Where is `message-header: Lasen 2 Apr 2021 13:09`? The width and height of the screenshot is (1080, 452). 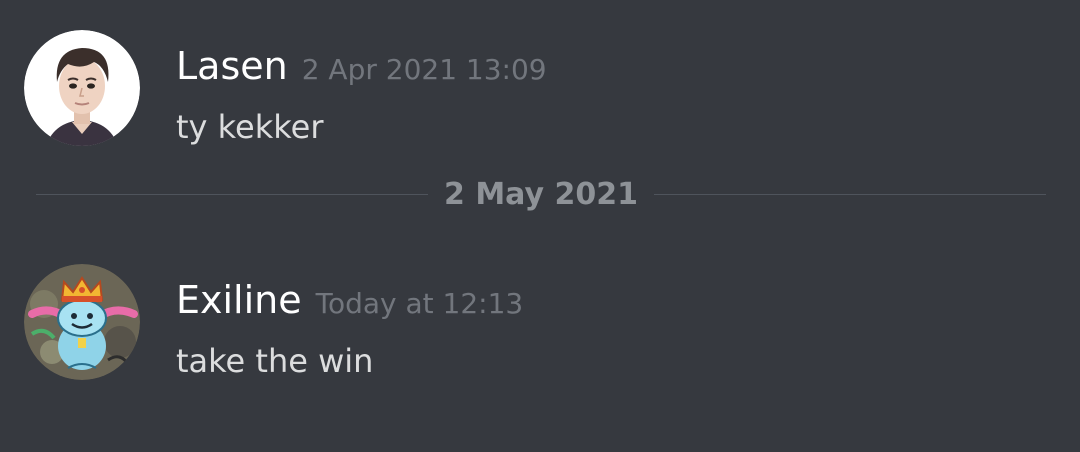
message-header: Lasen 2 Apr 2021 13:09 is located at coordinates (361, 66).